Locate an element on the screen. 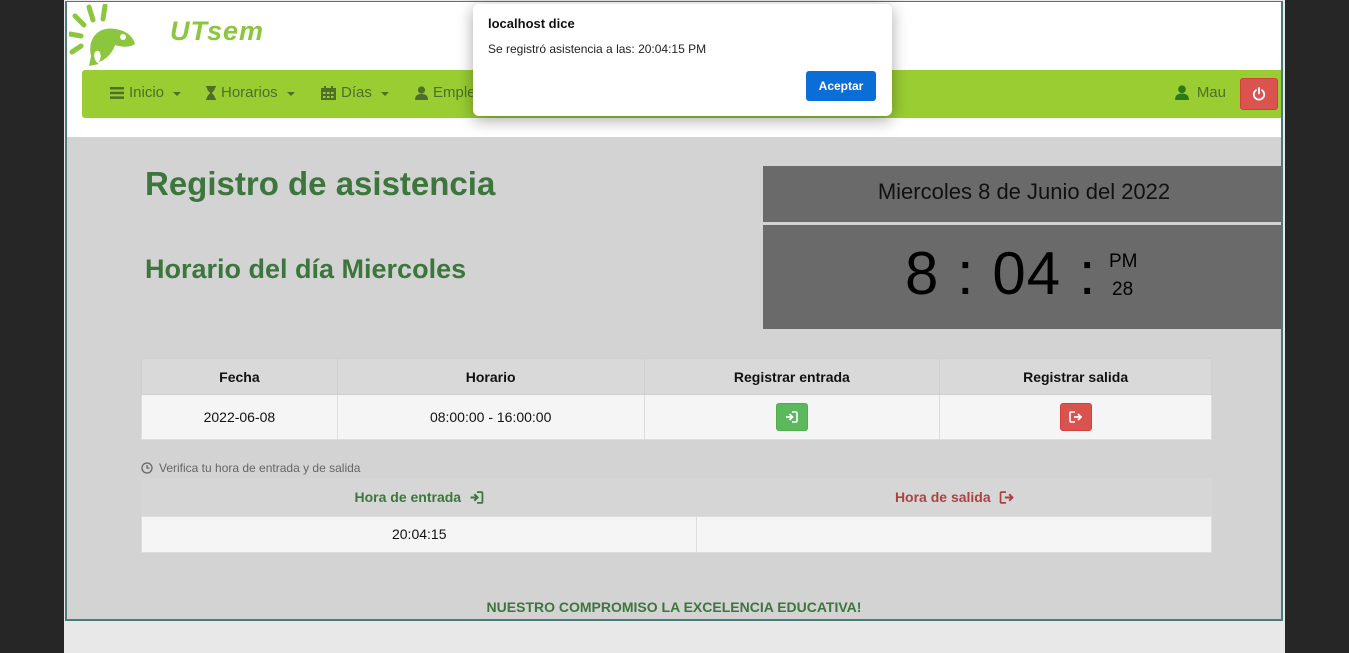 This screenshot has height=653, width=1349. hourglass-icon is located at coordinates (211, 92).